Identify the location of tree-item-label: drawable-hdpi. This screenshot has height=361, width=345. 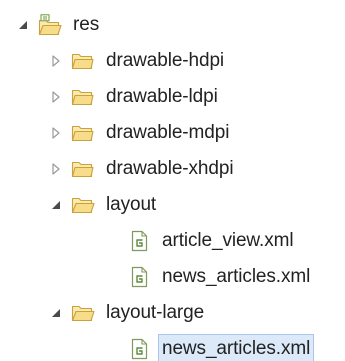
(165, 60).